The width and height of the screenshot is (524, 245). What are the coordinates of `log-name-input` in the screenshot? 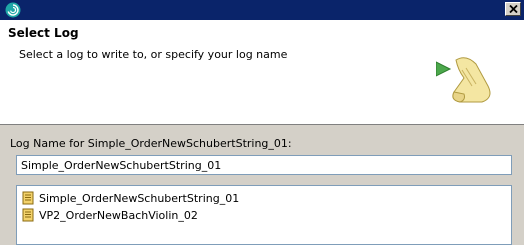 It's located at (264, 165).